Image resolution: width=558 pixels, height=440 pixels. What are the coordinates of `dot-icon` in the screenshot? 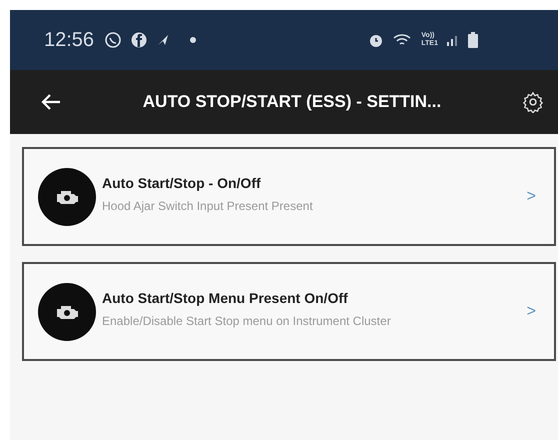 It's located at (193, 40).